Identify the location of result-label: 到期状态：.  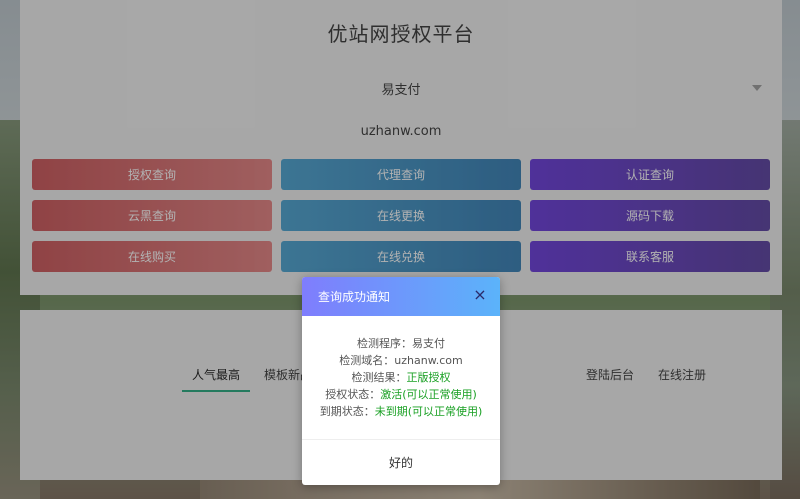
(347, 411).